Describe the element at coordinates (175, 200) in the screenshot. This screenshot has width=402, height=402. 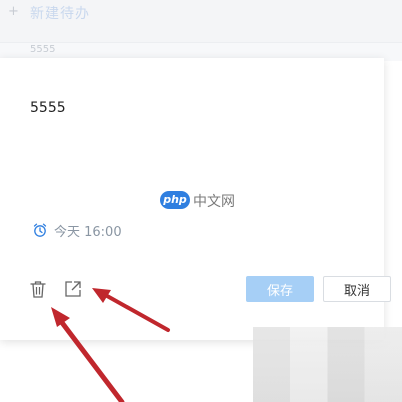
I see `watermark-logo: php` at that location.